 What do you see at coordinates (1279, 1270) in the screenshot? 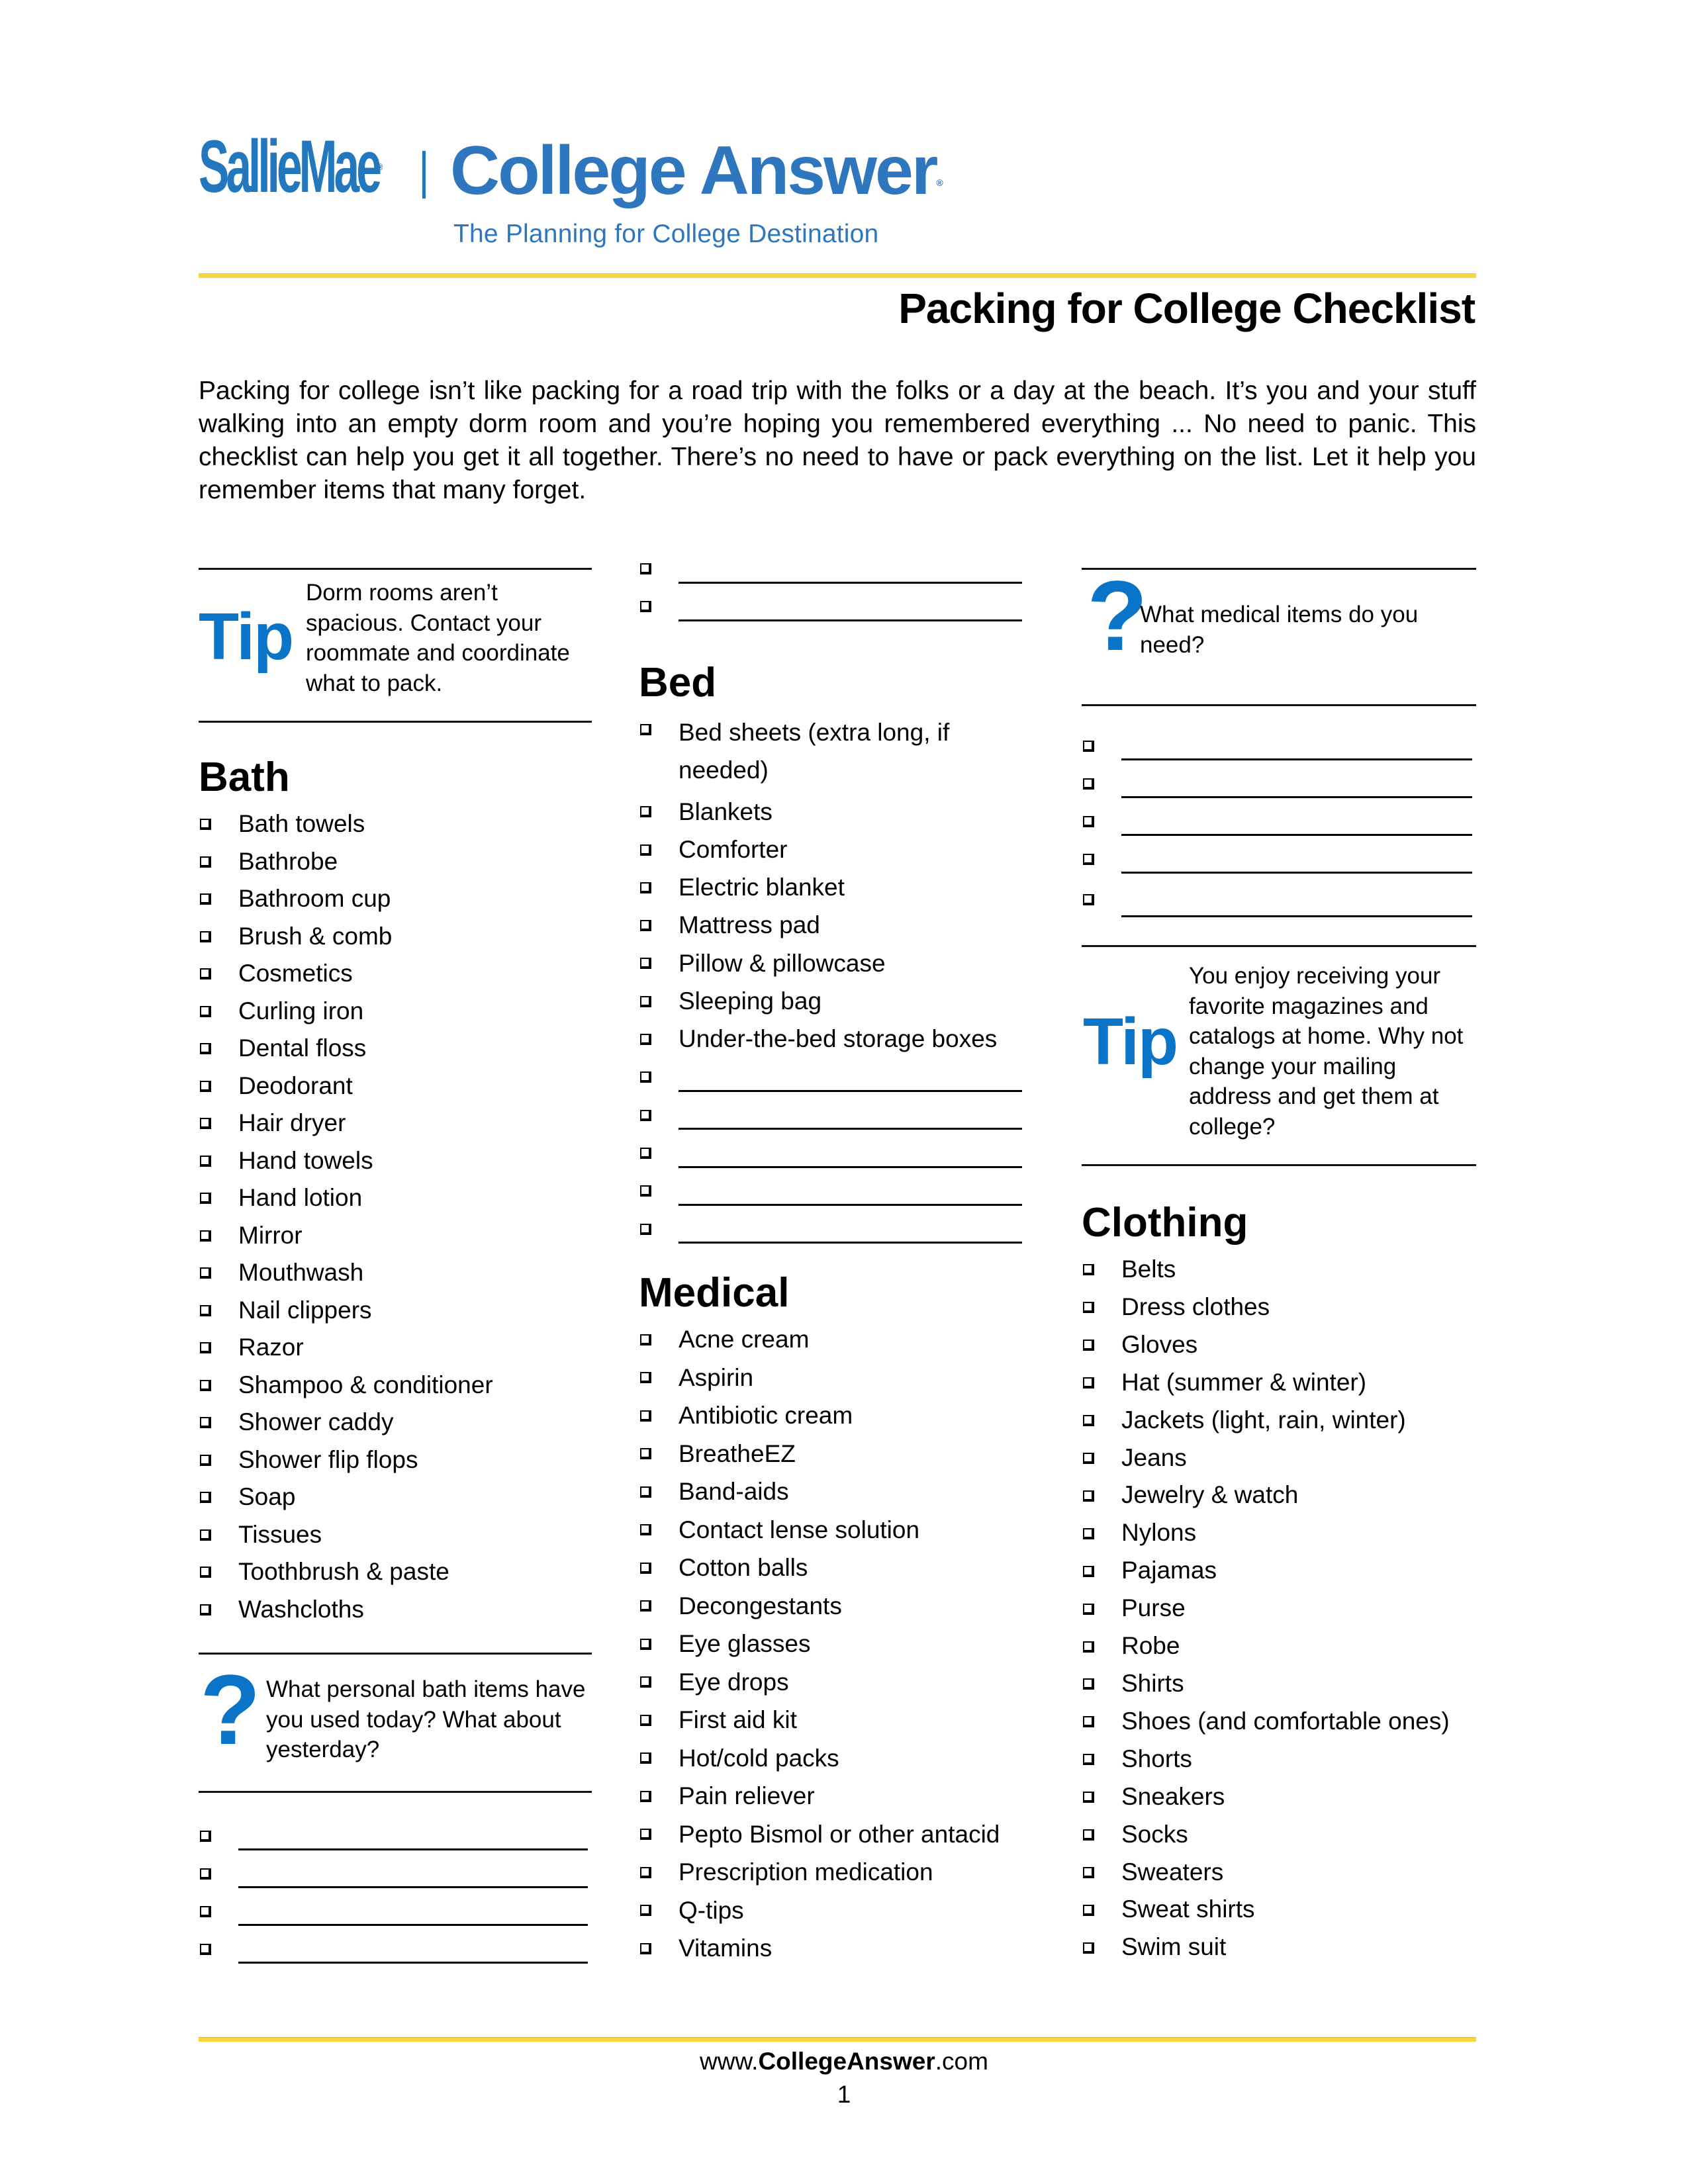
I see `checklist-item: Belts` at bounding box center [1279, 1270].